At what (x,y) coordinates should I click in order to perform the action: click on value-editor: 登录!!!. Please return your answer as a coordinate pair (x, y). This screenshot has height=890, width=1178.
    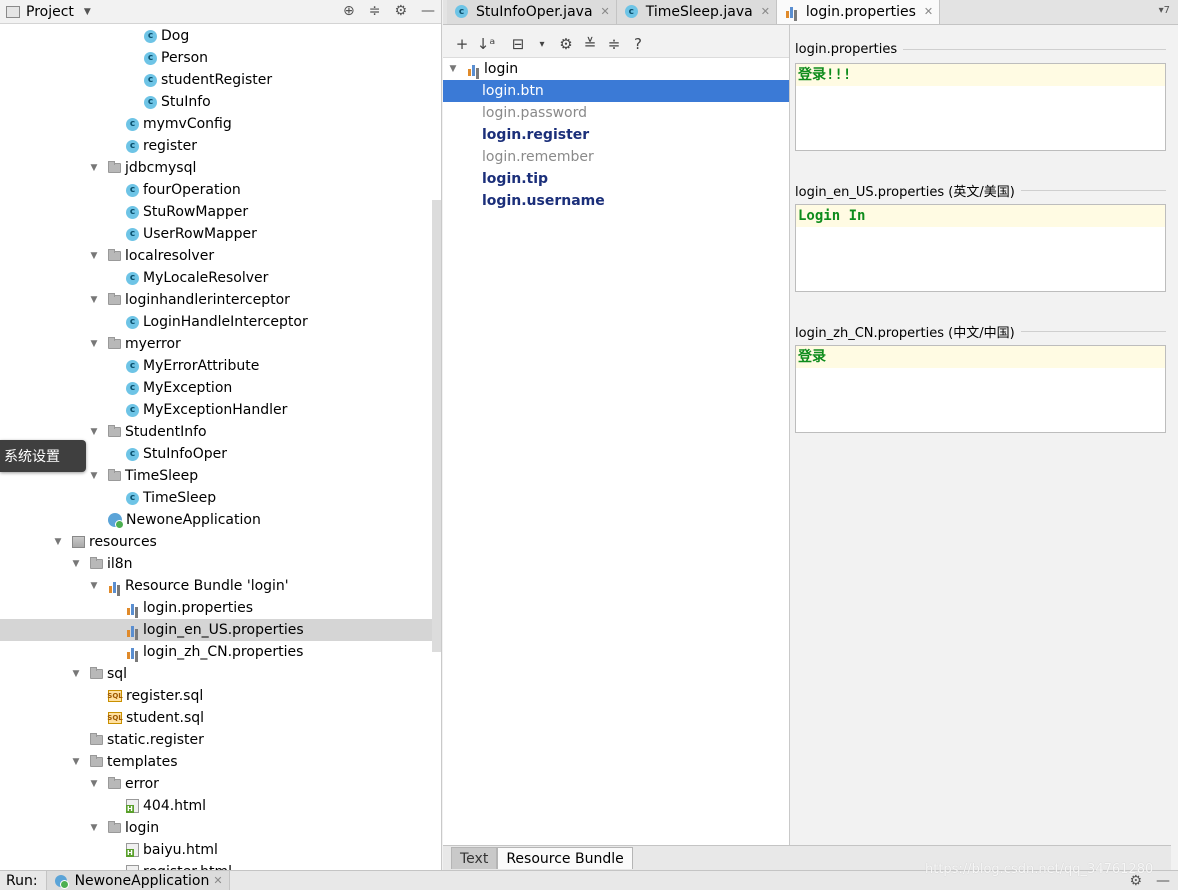
    Looking at the image, I should click on (980, 107).